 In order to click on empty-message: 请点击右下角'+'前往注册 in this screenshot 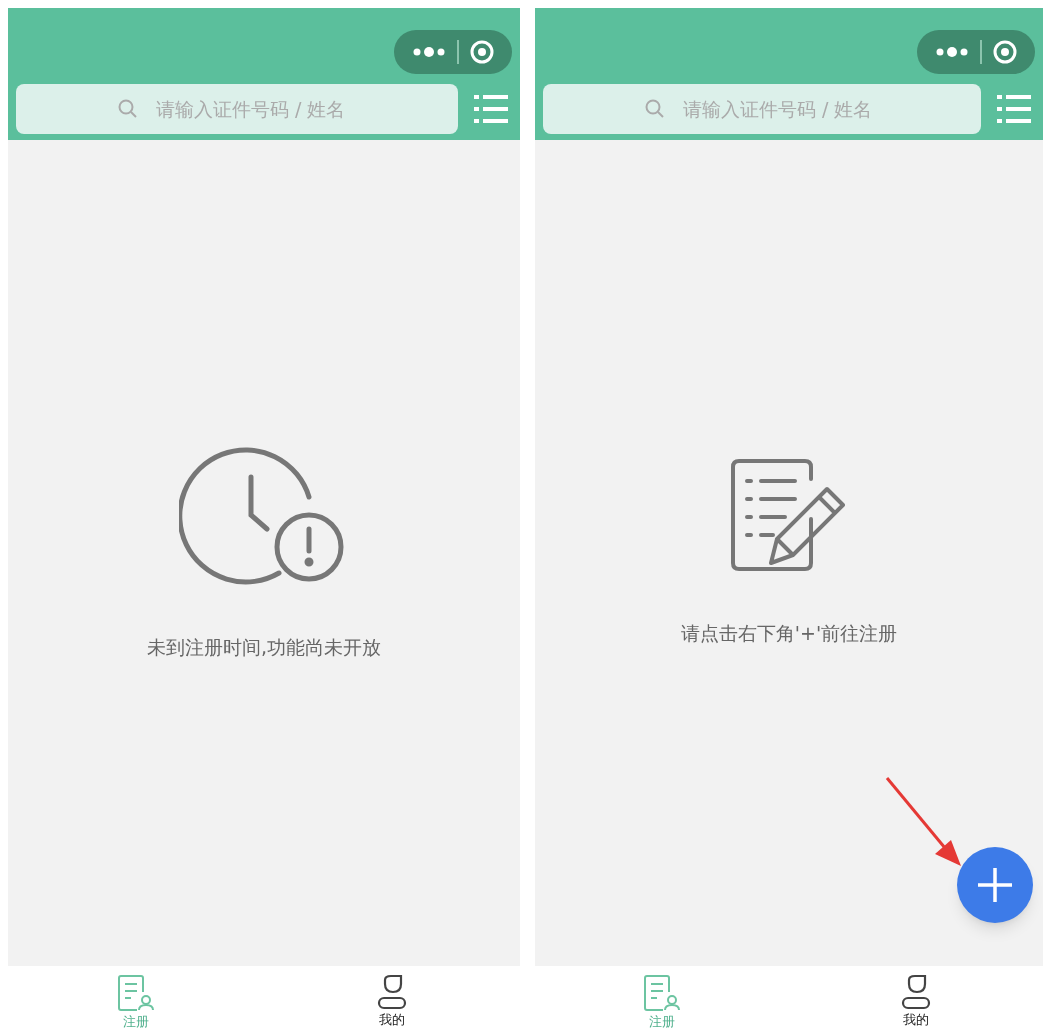, I will do `click(789, 633)`.